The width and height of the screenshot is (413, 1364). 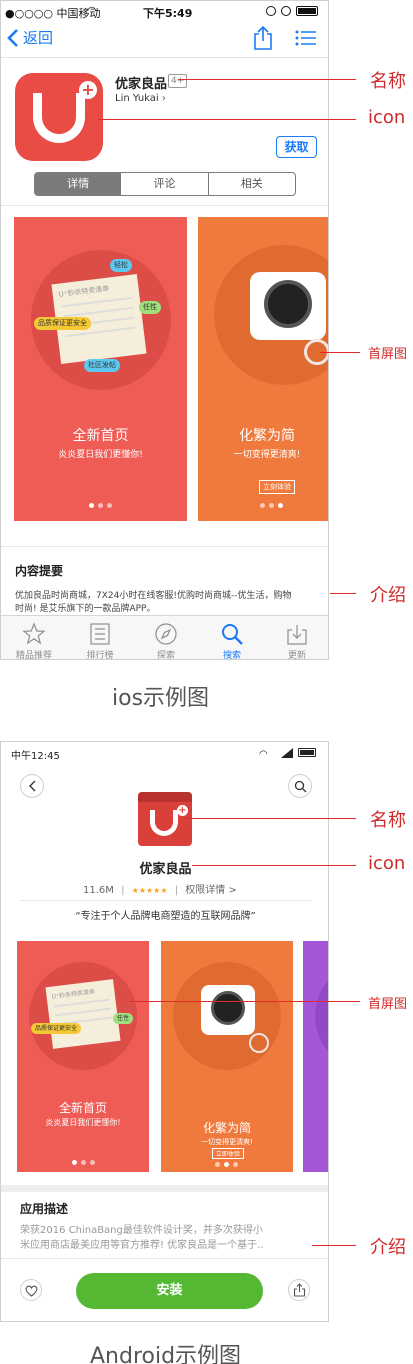 What do you see at coordinates (34, 633) in the screenshot?
I see `star-icon` at bounding box center [34, 633].